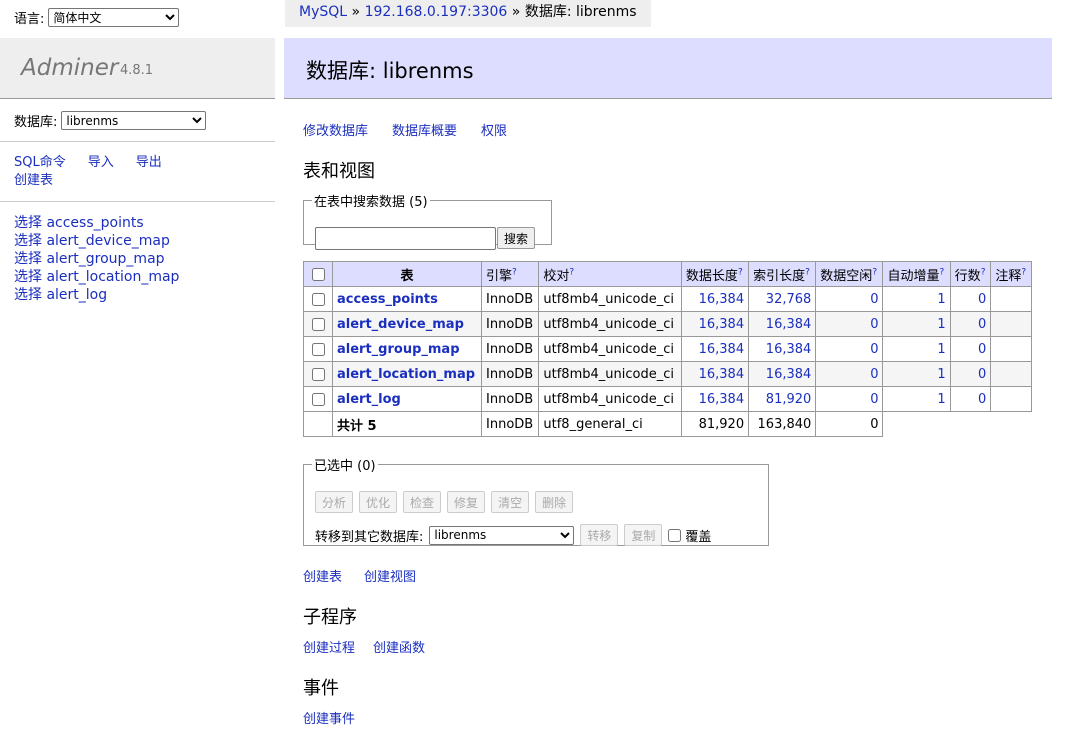 The image size is (1066, 746). Describe the element at coordinates (789, 399) in the screenshot. I see `index-length-link: 81,920` at that location.